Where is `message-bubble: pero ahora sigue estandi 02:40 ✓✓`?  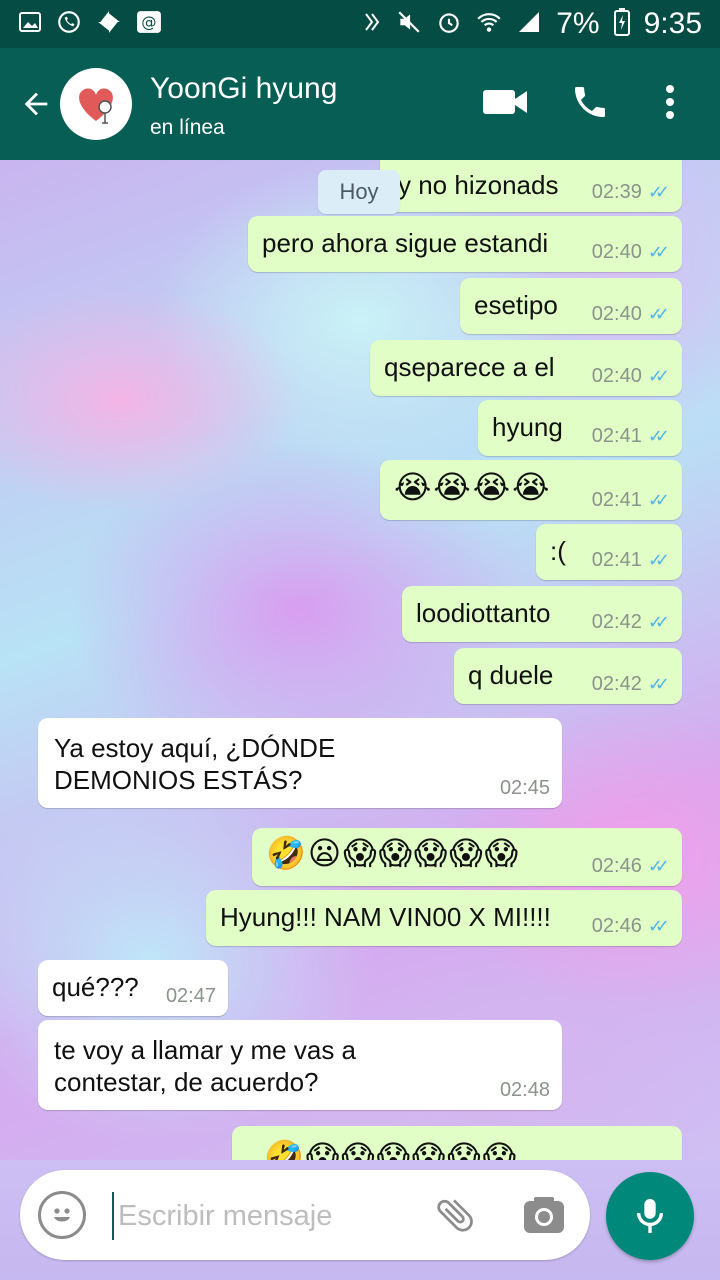
message-bubble: pero ahora sigue estandi 02:40 ✓✓ is located at coordinates (465, 244).